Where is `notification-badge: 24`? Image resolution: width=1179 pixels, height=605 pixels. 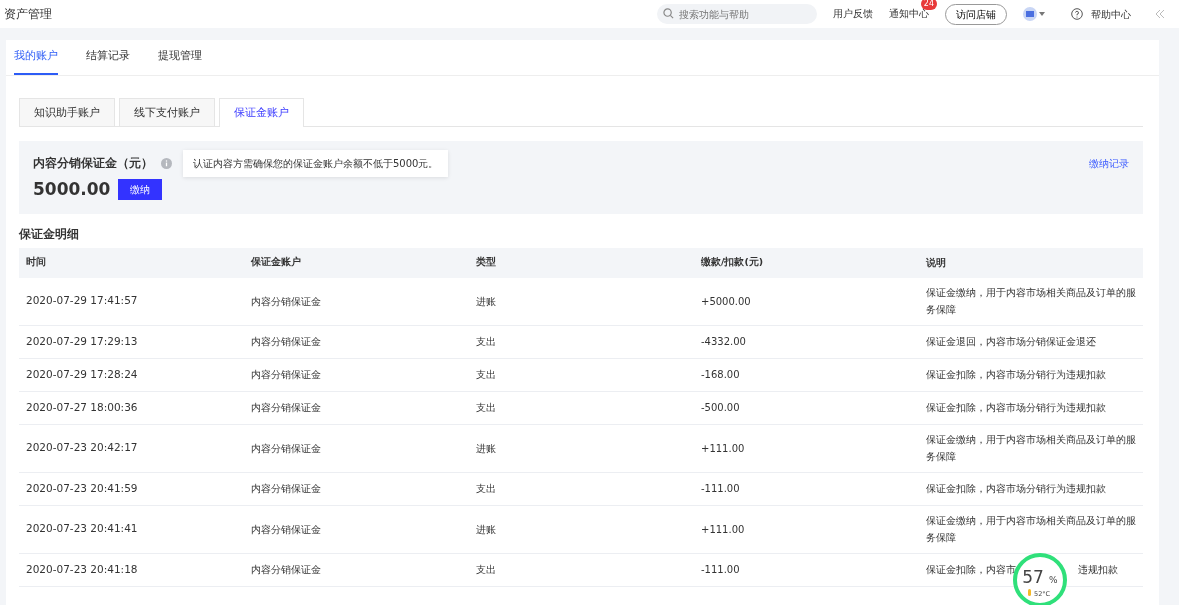
notification-badge: 24 is located at coordinates (928, 5).